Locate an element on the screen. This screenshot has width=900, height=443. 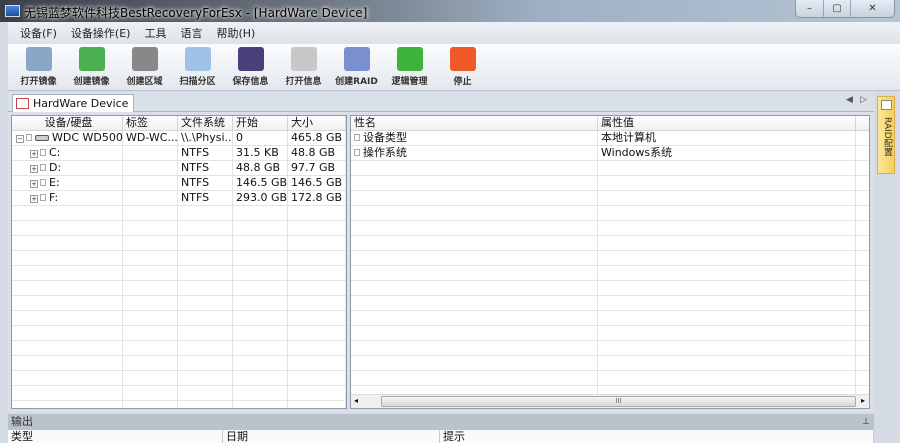
table-row: + E: NTFS 146.5 GB 146.5 GB is located at coordinates (179, 183).